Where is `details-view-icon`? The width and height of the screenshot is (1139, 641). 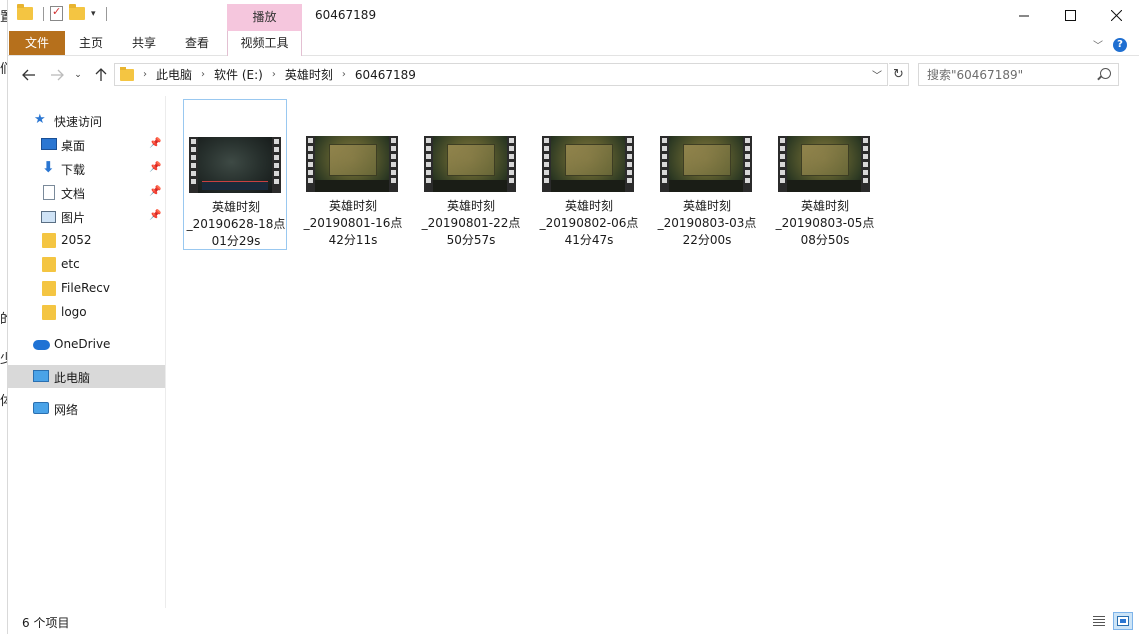 details-view-icon is located at coordinates (1099, 621).